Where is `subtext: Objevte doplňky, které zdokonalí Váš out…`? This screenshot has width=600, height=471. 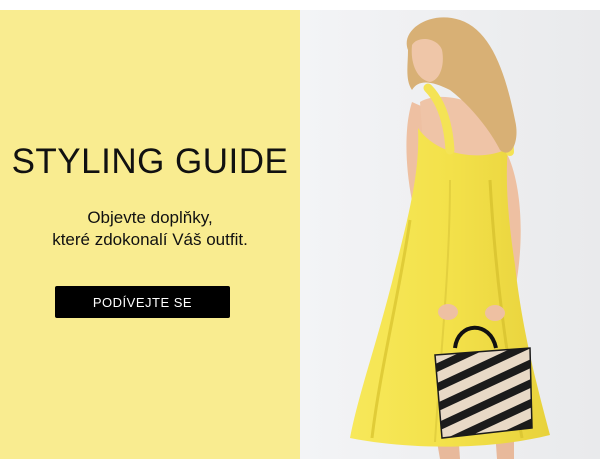
subtext: Objevte doplňky, které zdokonalí Váš out… is located at coordinates (150, 229).